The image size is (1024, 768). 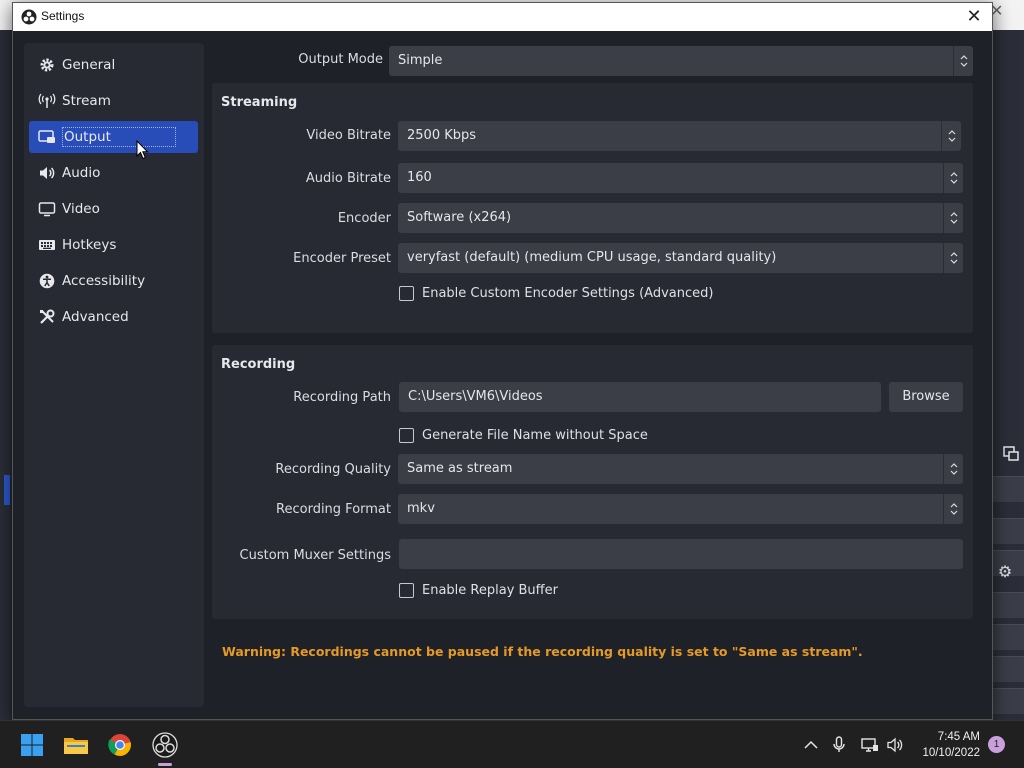 I want to click on recording-path-input: C:\Users\VM6\Videos, so click(x=640, y=397).